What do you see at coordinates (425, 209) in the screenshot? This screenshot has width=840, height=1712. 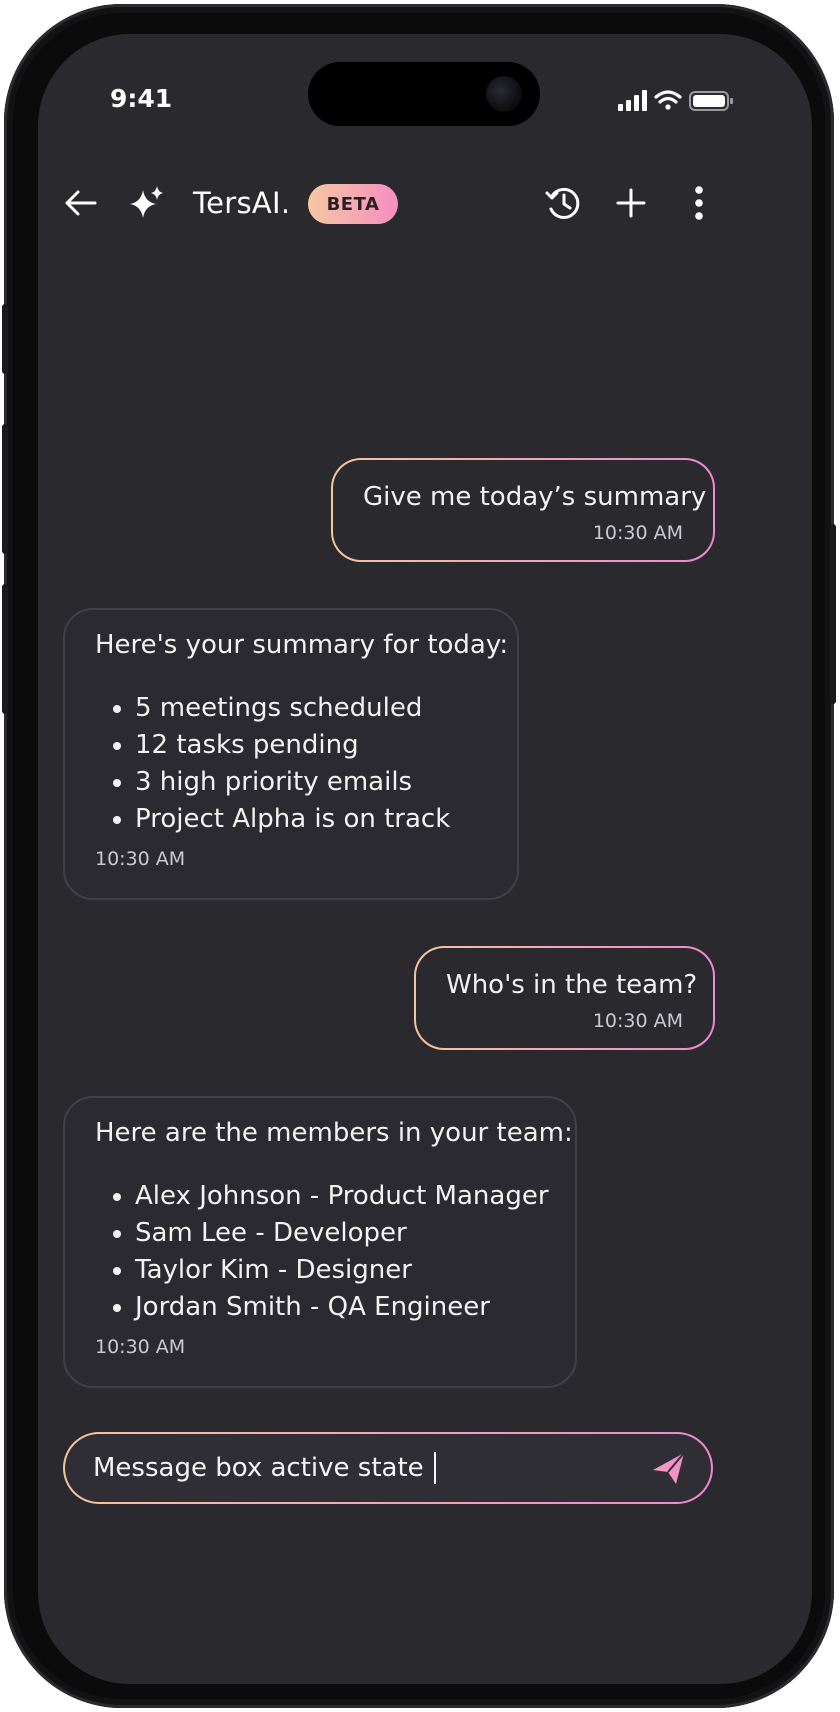 I see `app-header: TersAI. BETA` at bounding box center [425, 209].